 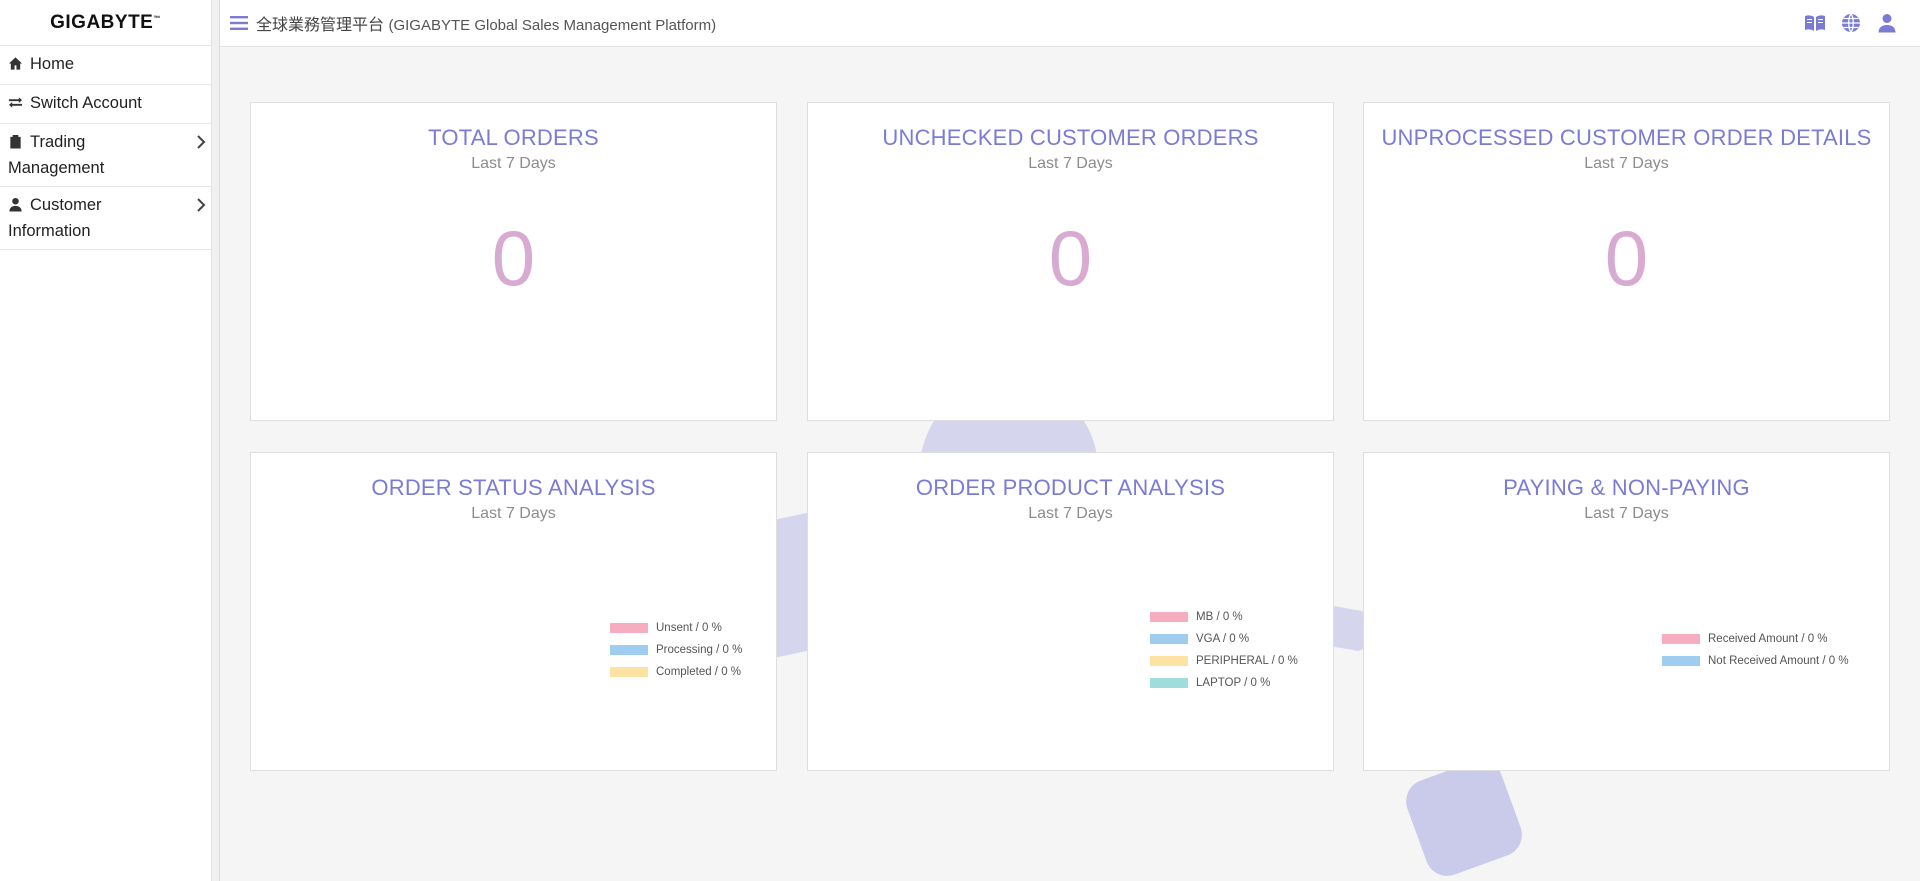 I want to click on legend-label: Received Amount / 0 %, so click(x=1768, y=639).